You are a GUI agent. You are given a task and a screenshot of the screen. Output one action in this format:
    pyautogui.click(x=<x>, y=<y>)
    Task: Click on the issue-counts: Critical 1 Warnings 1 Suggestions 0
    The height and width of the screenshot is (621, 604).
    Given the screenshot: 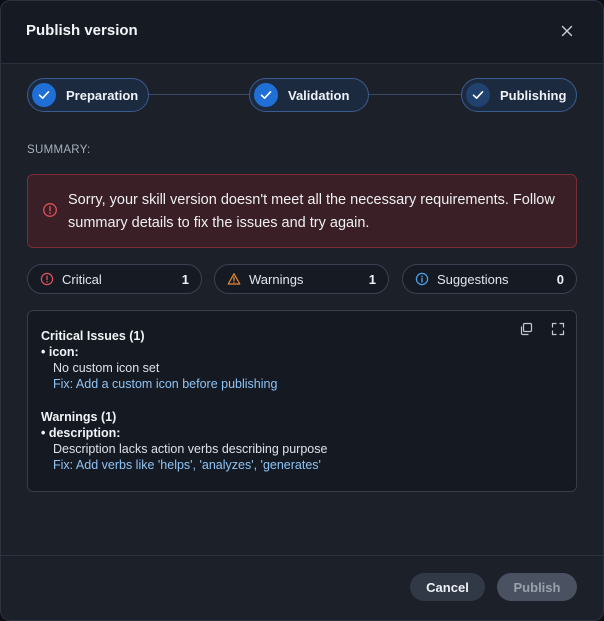 What is the action you would take?
    pyautogui.click(x=302, y=279)
    